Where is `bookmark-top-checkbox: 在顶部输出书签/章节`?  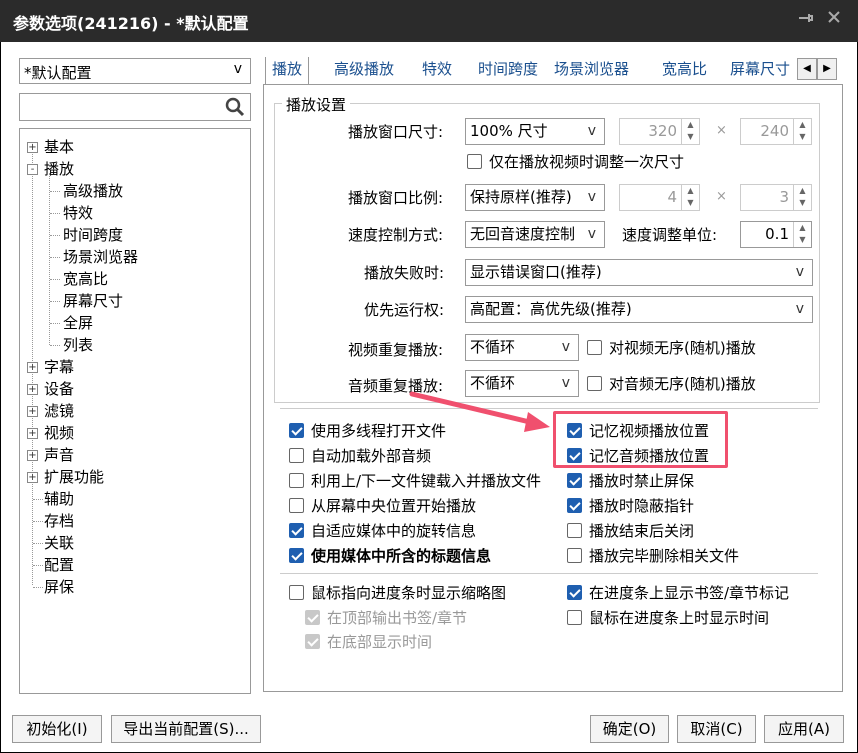
bookmark-top-checkbox: 在顶部输出书签/章节 is located at coordinates (386, 618).